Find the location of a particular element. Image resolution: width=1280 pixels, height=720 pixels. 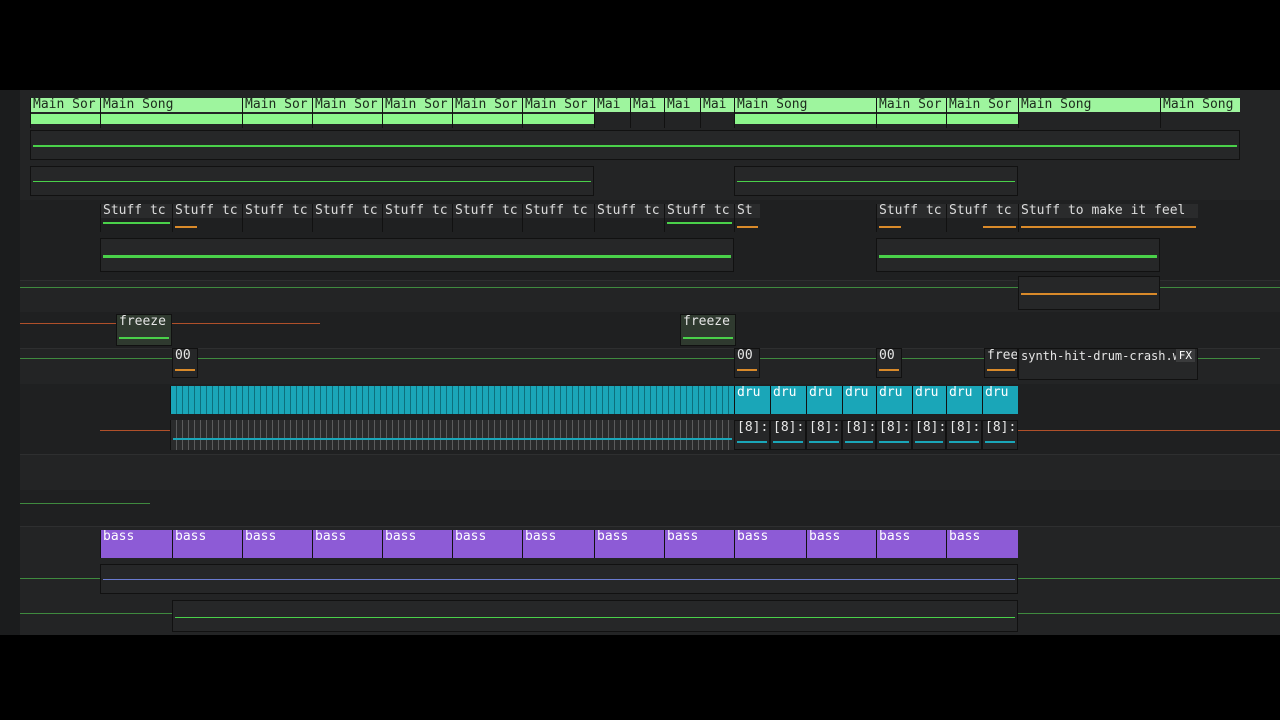

clip-label: St is located at coordinates (747, 211).